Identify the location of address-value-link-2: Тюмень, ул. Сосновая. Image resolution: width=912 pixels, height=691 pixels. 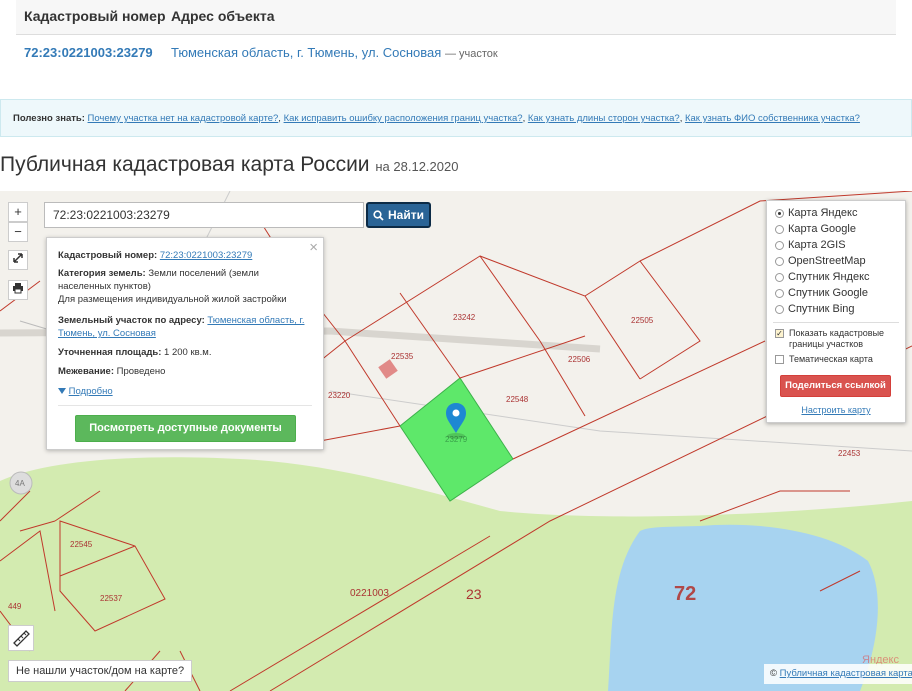
(107, 333).